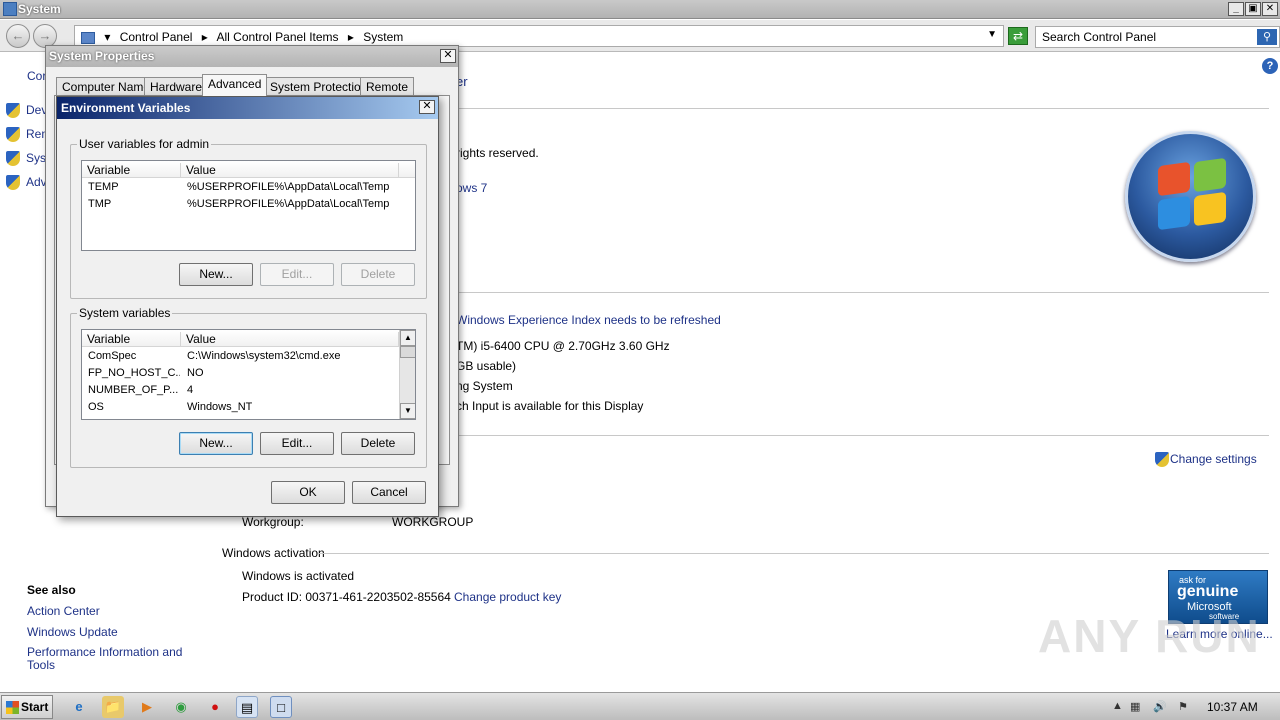 Image resolution: width=1280 pixels, height=720 pixels. Describe the element at coordinates (12, 708) in the screenshot. I see `windows-start-icon` at that location.